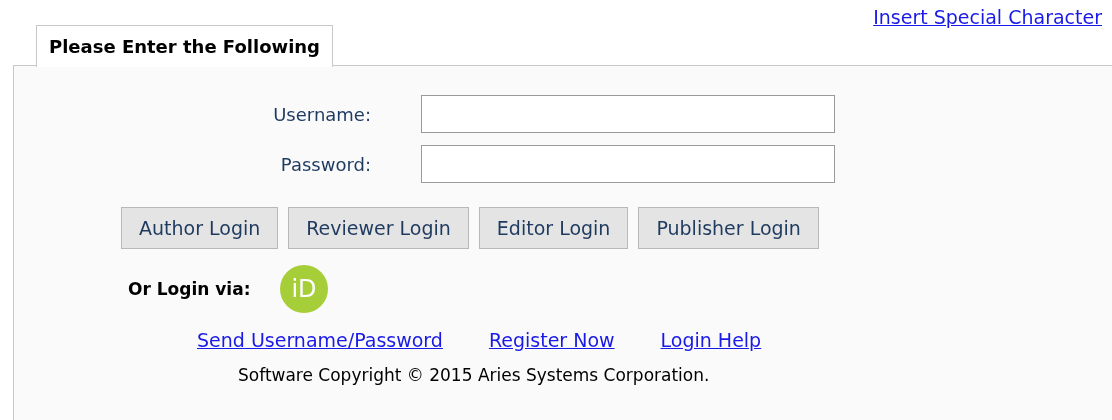 The height and width of the screenshot is (420, 1112). I want to click on alt-login-label: Or Login via:, so click(189, 289).